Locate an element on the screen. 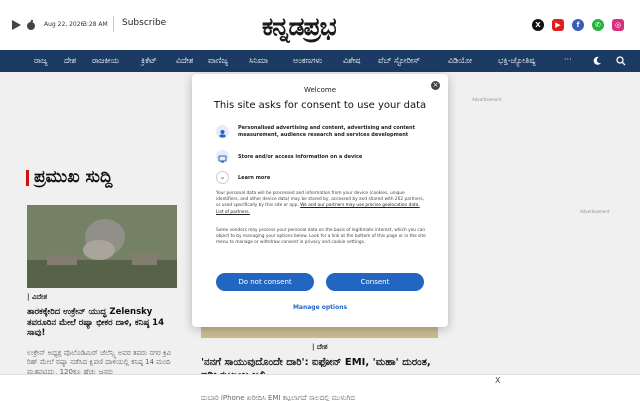  nav-item-web-stories: ವೆಬ್ ಸ್ಟೋರೀಸ್ is located at coordinates (399, 61).